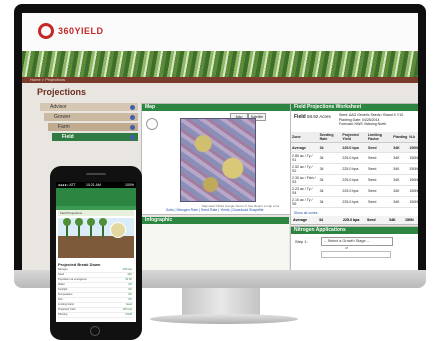  What do you see at coordinates (96, 174) in the screenshot?
I see `phone-speaker` at bounding box center [96, 174].